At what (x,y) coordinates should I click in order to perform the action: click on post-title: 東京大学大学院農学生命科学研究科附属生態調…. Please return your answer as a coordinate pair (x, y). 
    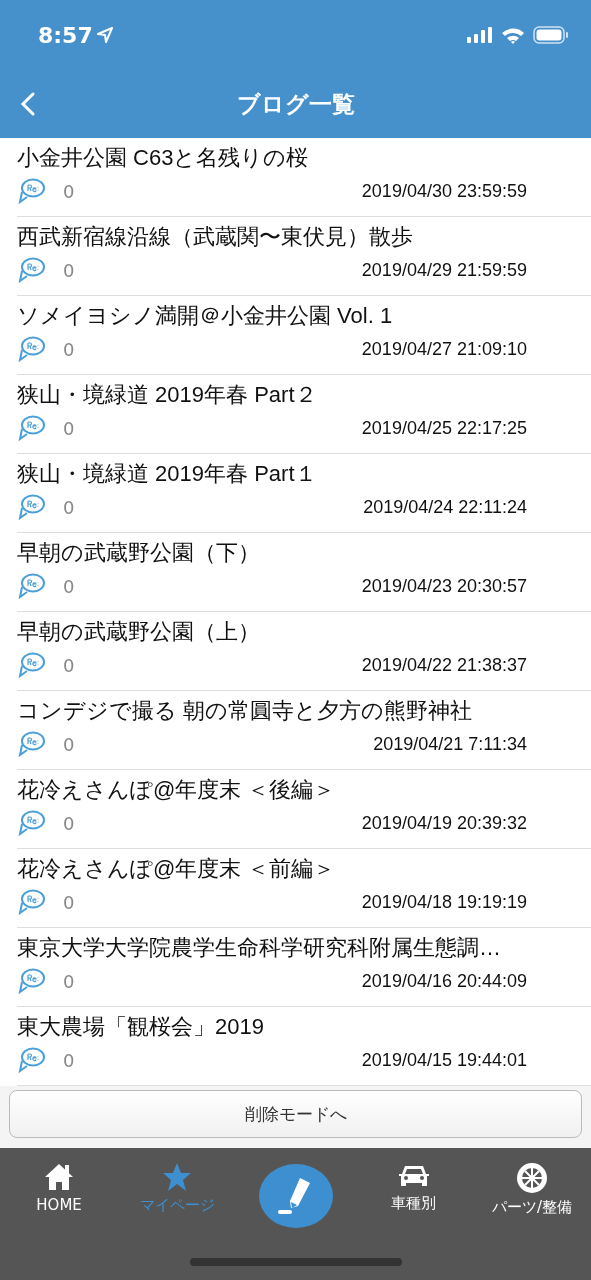
    Looking at the image, I should click on (304, 948).